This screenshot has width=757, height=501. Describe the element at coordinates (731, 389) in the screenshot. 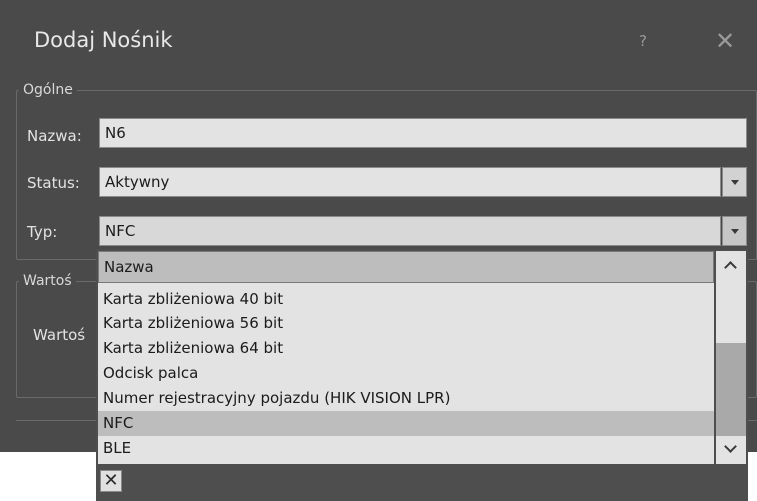

I see `scroll-thumb` at that location.